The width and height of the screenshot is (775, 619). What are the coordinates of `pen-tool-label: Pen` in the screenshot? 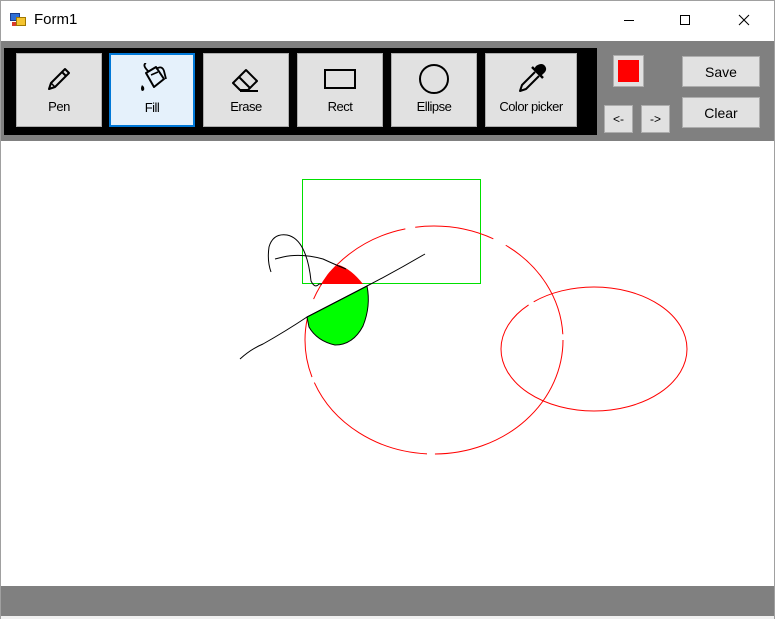 It's located at (59, 106).